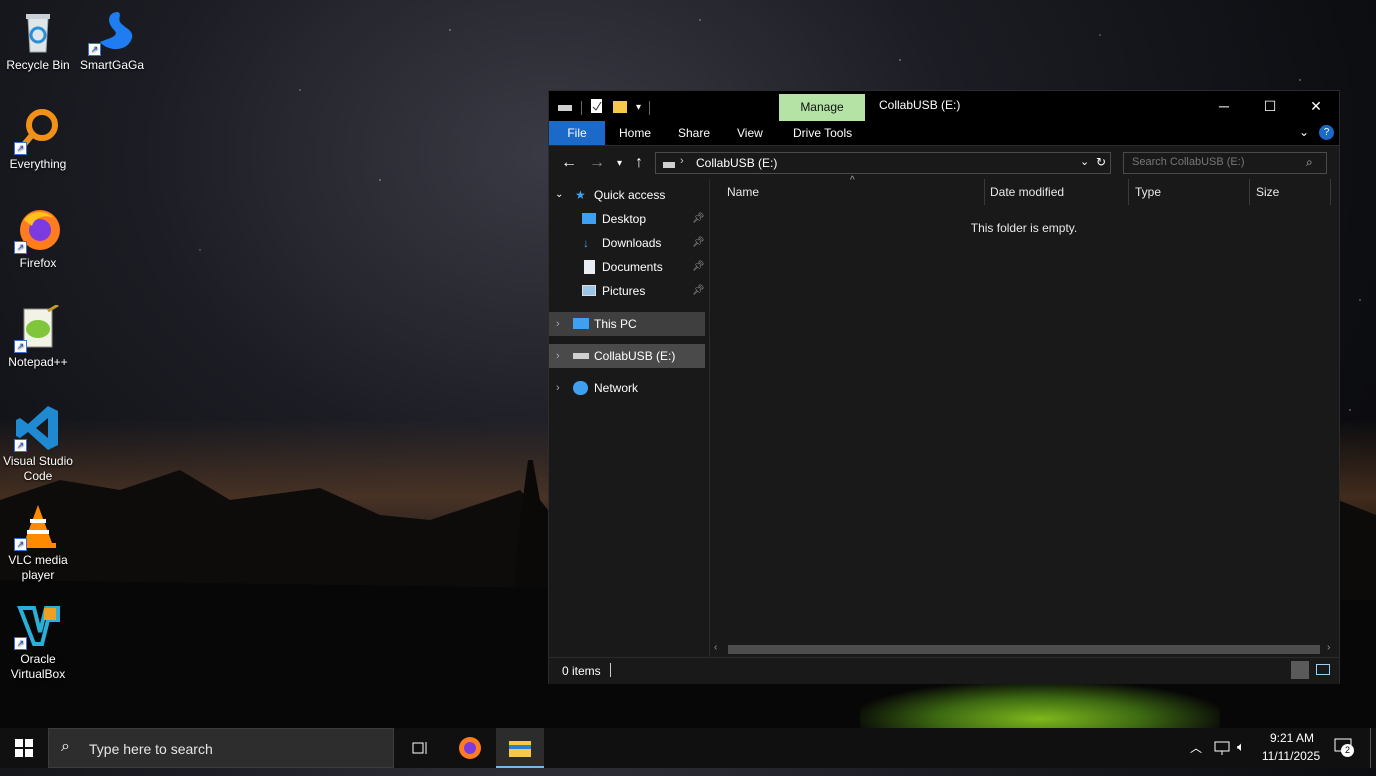  What do you see at coordinates (1328, 647) in the screenshot?
I see `scroll-right-icon: ›` at bounding box center [1328, 647].